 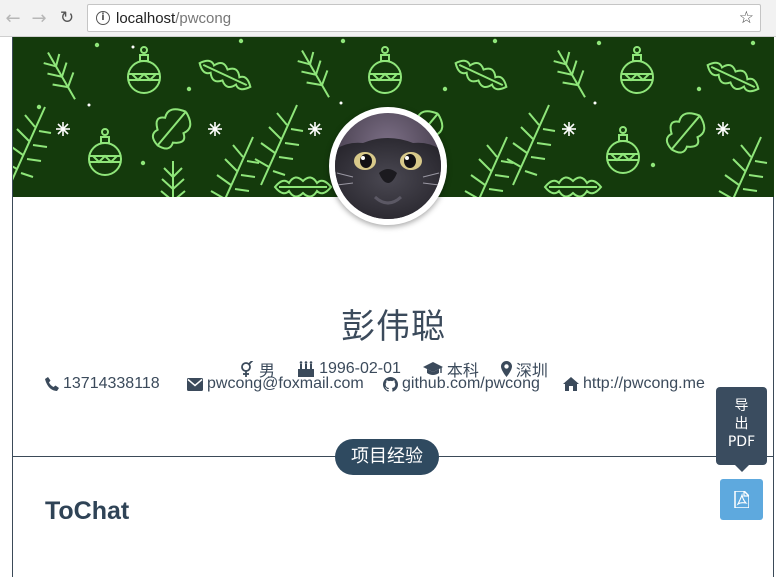 I want to click on avatar, so click(x=388, y=166).